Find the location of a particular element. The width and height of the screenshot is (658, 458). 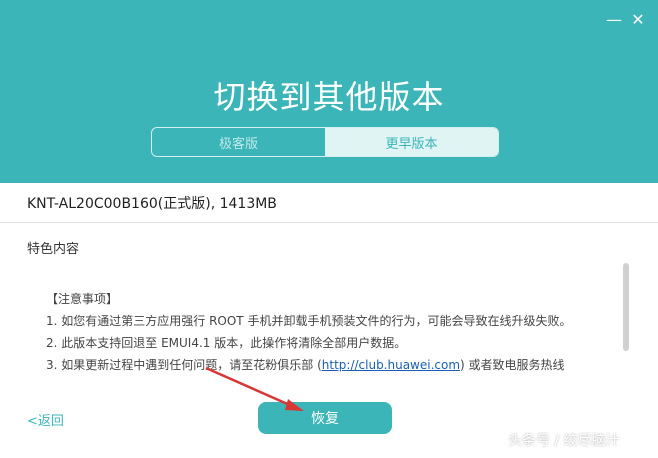

watermark: 头条号 / 绞尽脑汁 is located at coordinates (564, 441).